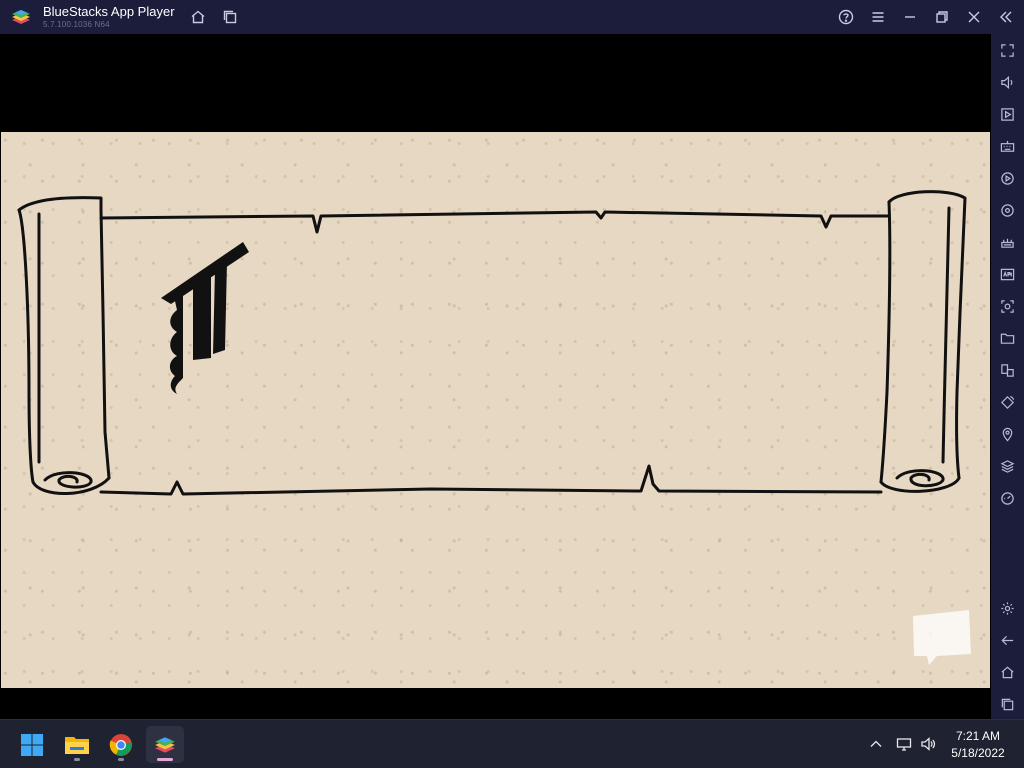  What do you see at coordinates (32, 744) in the screenshot?
I see `windows-start-icon` at bounding box center [32, 744].